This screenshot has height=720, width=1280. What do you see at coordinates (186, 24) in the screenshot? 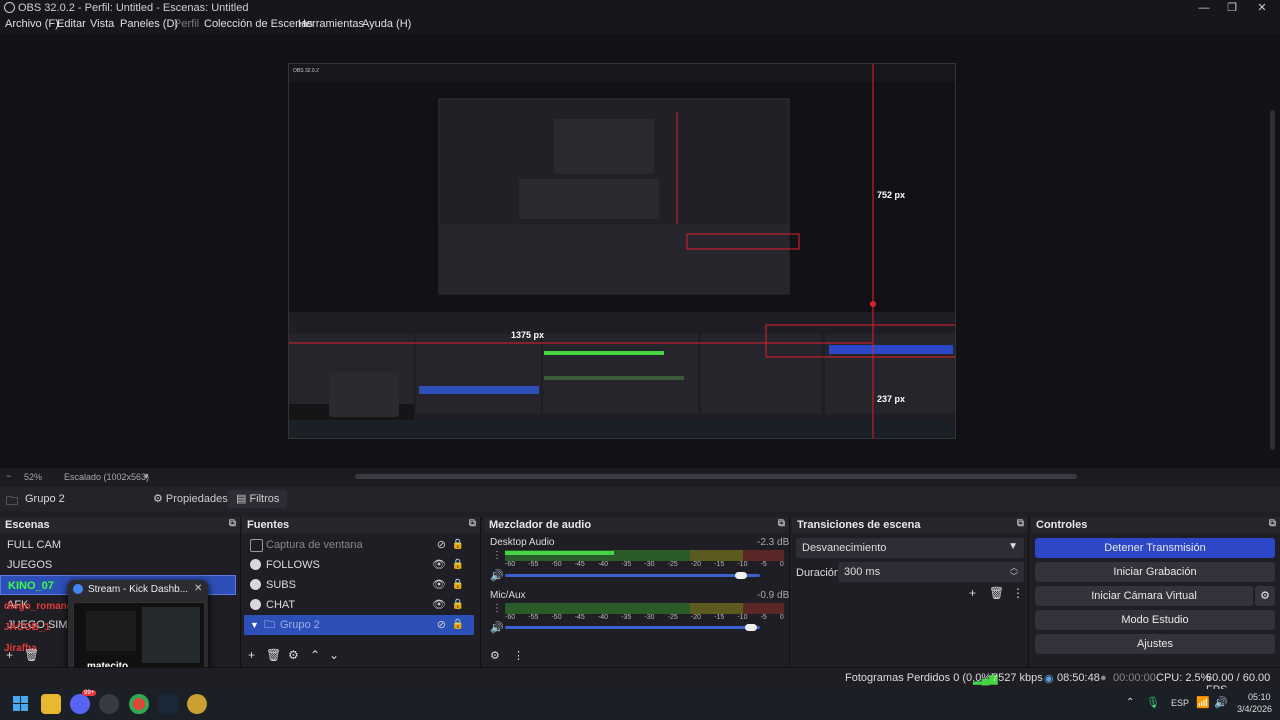
I see `menu-perfil: Perfil` at bounding box center [186, 24].